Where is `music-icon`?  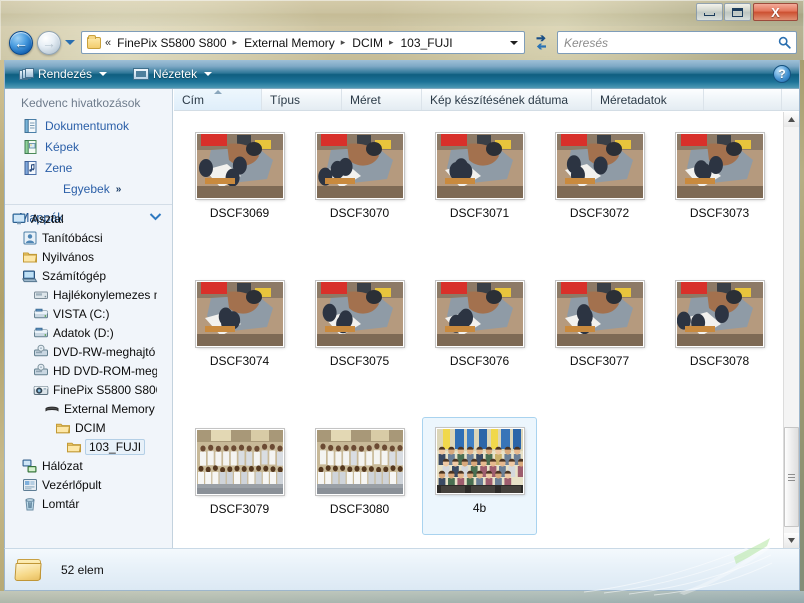 music-icon is located at coordinates (31, 168).